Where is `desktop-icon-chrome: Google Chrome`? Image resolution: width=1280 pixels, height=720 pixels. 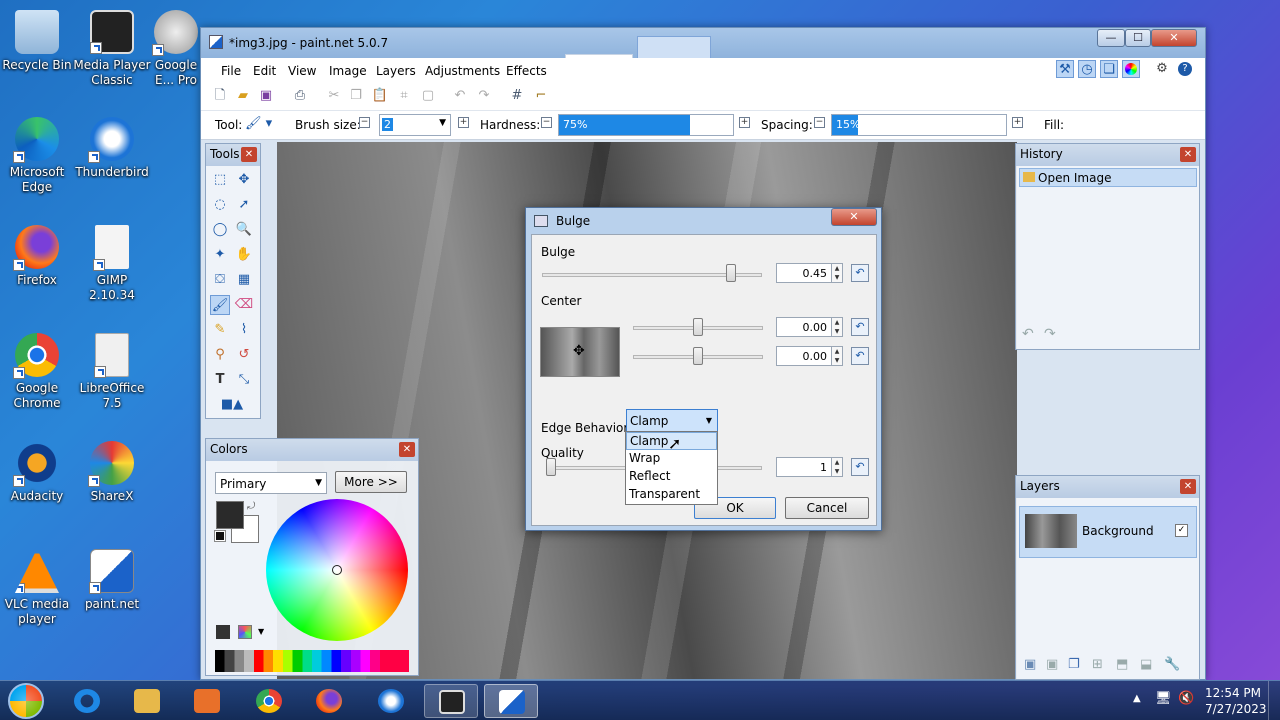 desktop-icon-chrome: Google Chrome is located at coordinates (38, 372).